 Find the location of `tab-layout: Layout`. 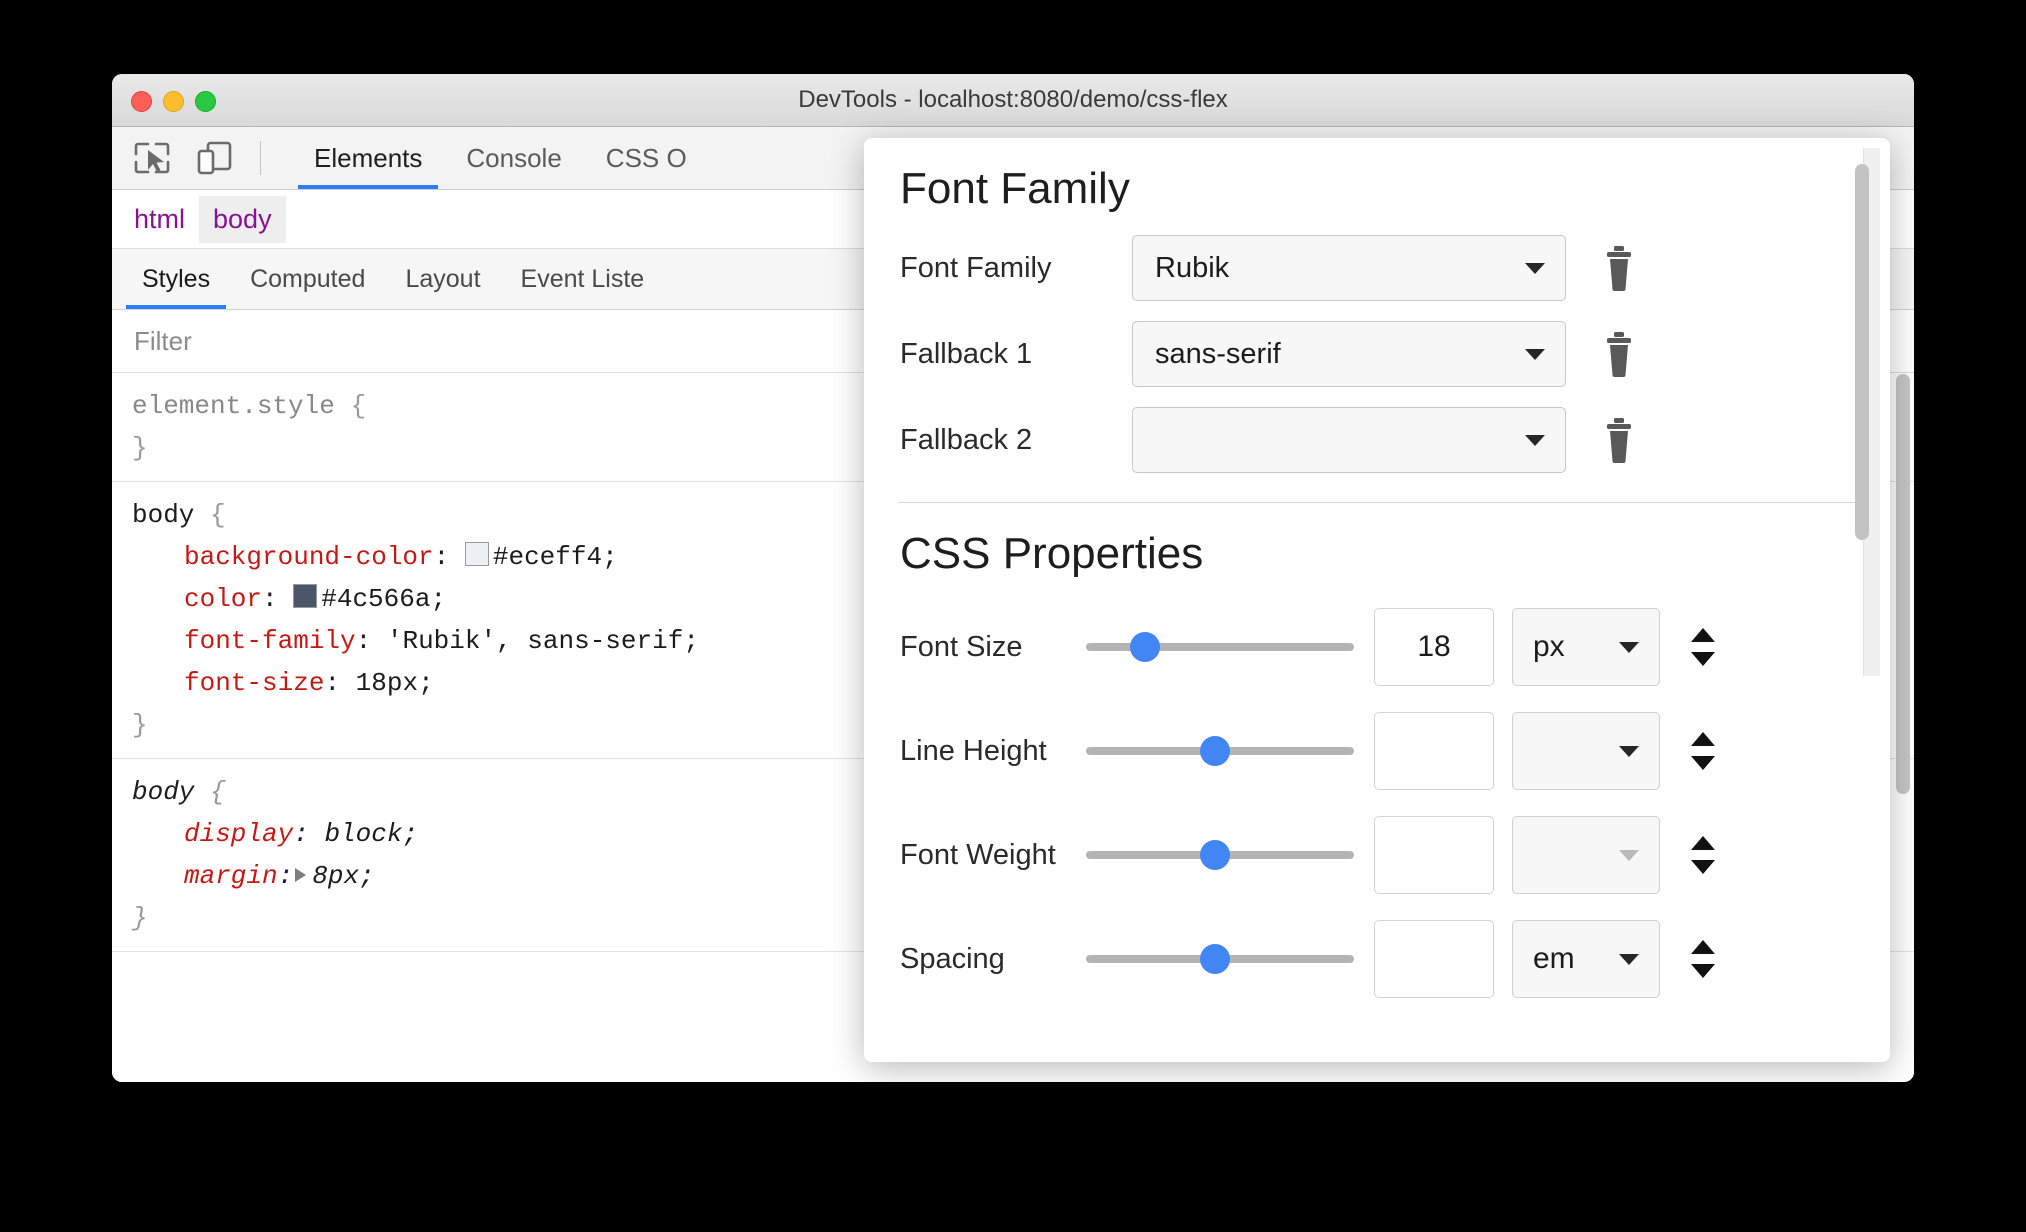

tab-layout: Layout is located at coordinates (442, 279).